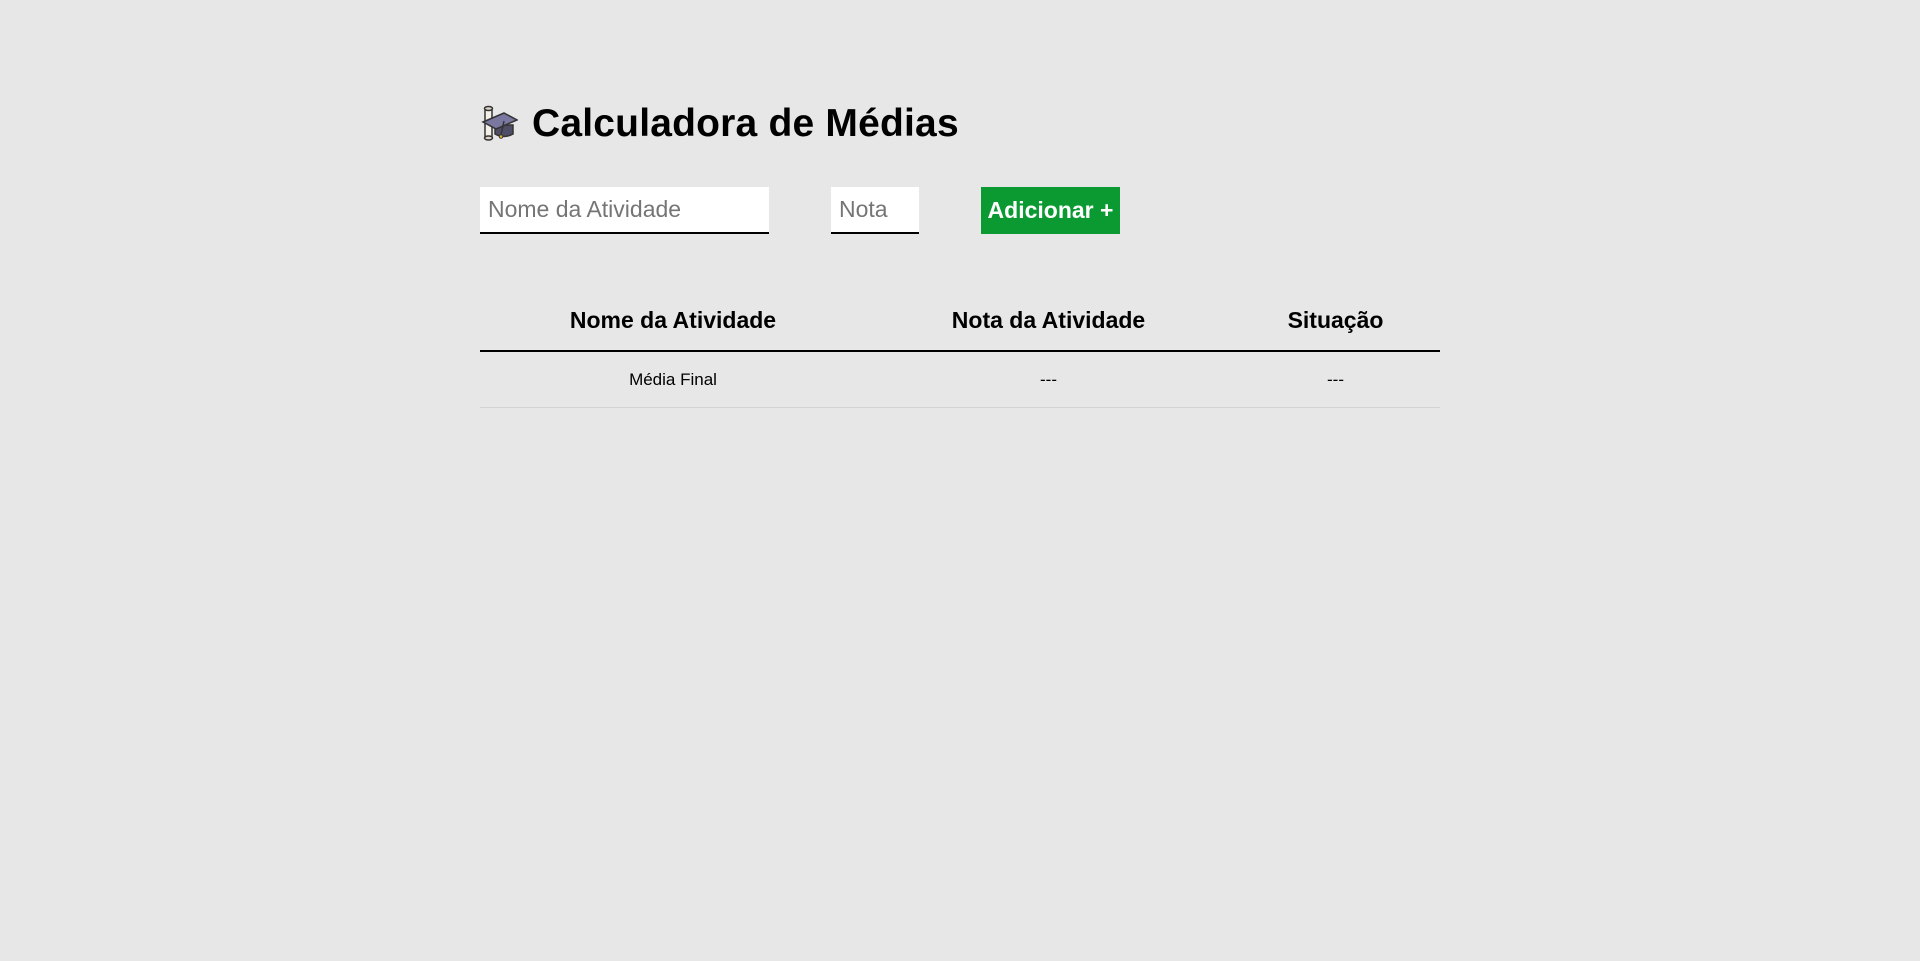  What do you see at coordinates (875, 210) in the screenshot?
I see `grade-input` at bounding box center [875, 210].